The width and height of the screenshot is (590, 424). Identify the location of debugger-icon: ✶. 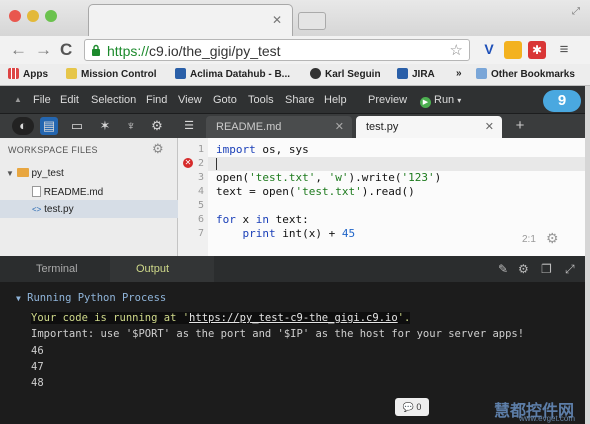
(105, 126).